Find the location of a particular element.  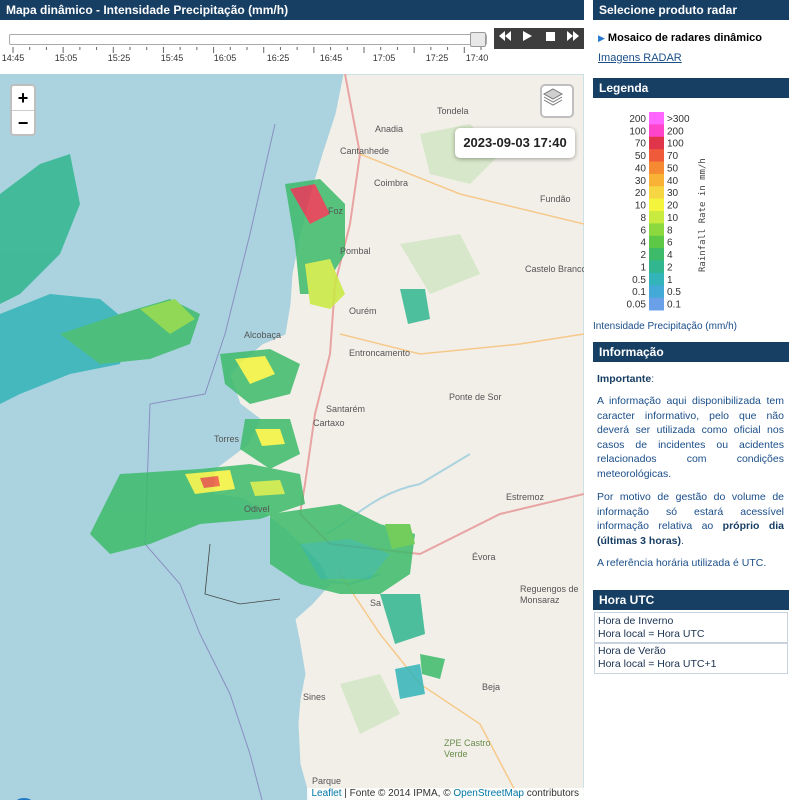

tick-label: 16:45 is located at coordinates (331, 58).